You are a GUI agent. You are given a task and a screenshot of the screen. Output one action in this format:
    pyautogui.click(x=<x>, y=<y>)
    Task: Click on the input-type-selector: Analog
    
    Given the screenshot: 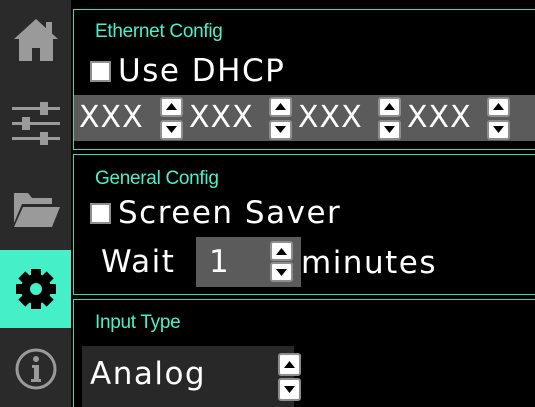 What is the action you would take?
    pyautogui.click(x=191, y=376)
    